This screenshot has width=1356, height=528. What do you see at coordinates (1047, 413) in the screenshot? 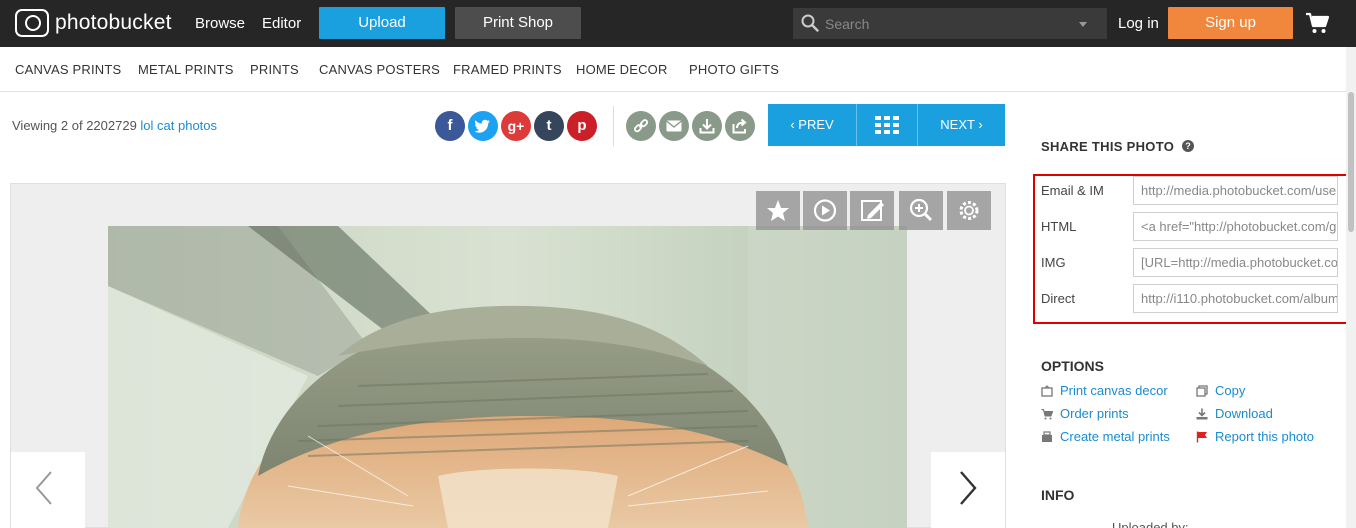
I see `cart-small-icon` at bounding box center [1047, 413].